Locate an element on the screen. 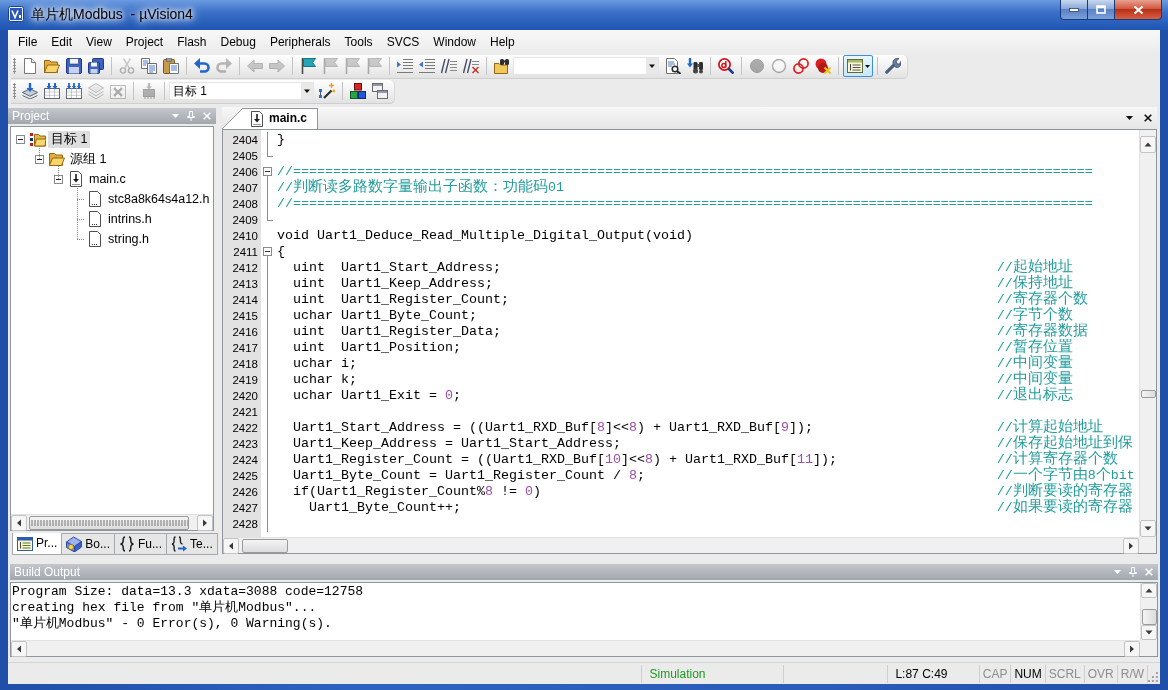  code-line: Uart1_Keep_Address = Uart1_Start_Address; is located at coordinates (457, 444).